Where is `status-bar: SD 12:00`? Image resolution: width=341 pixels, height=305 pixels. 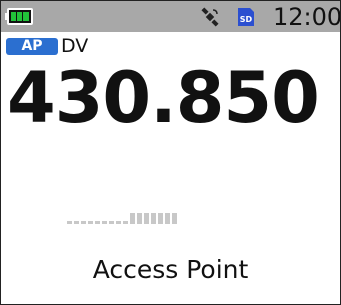
status-bar: SD 12:00 is located at coordinates (170, 16).